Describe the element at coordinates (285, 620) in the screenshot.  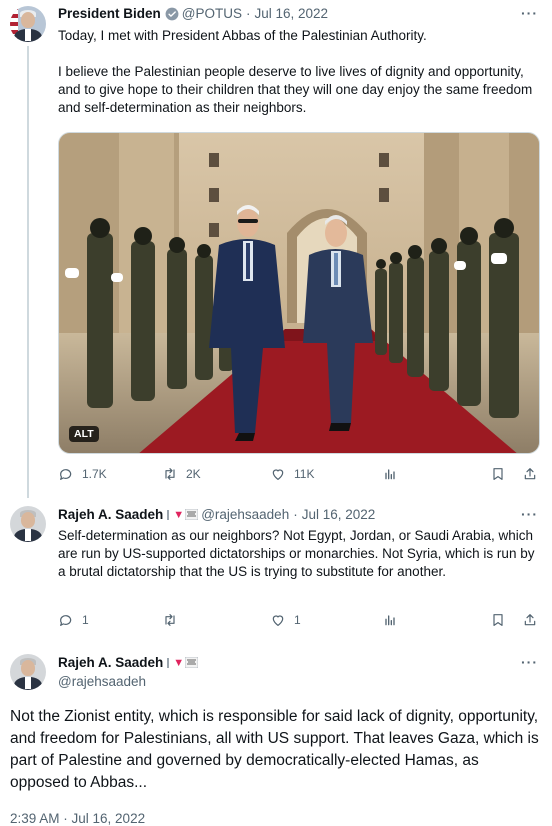
I see `like-button: 1` at that location.